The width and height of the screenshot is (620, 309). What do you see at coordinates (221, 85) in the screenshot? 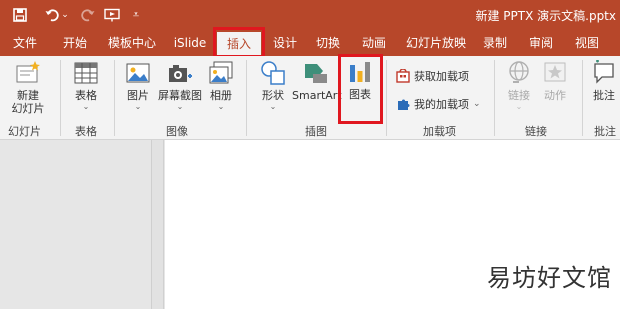
I see `photo-album-button: 相册 ⌄` at bounding box center [221, 85].